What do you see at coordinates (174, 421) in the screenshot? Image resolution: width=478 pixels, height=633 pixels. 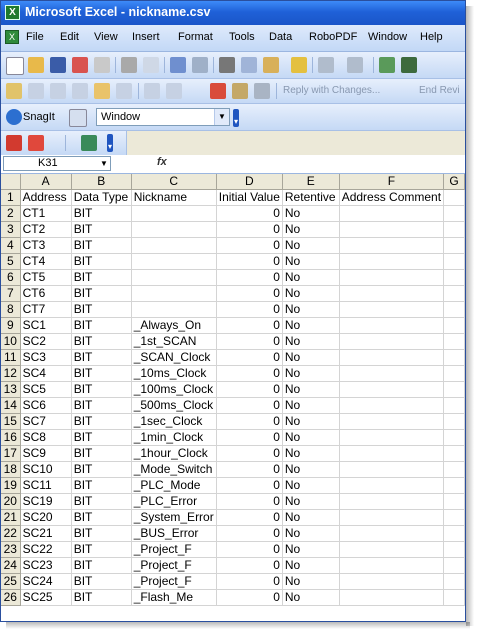 I see `cell: _1sec_Clock` at bounding box center [174, 421].